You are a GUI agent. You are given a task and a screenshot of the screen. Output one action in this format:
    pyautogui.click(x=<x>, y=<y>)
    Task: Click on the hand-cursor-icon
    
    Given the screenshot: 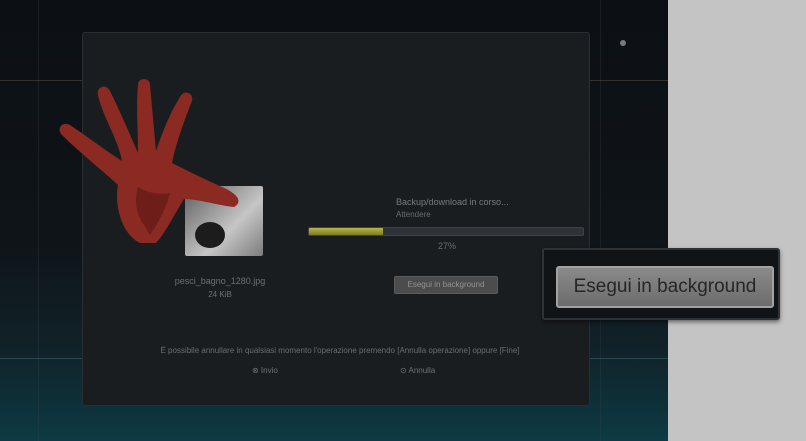 What is the action you would take?
    pyautogui.click(x=149, y=161)
    